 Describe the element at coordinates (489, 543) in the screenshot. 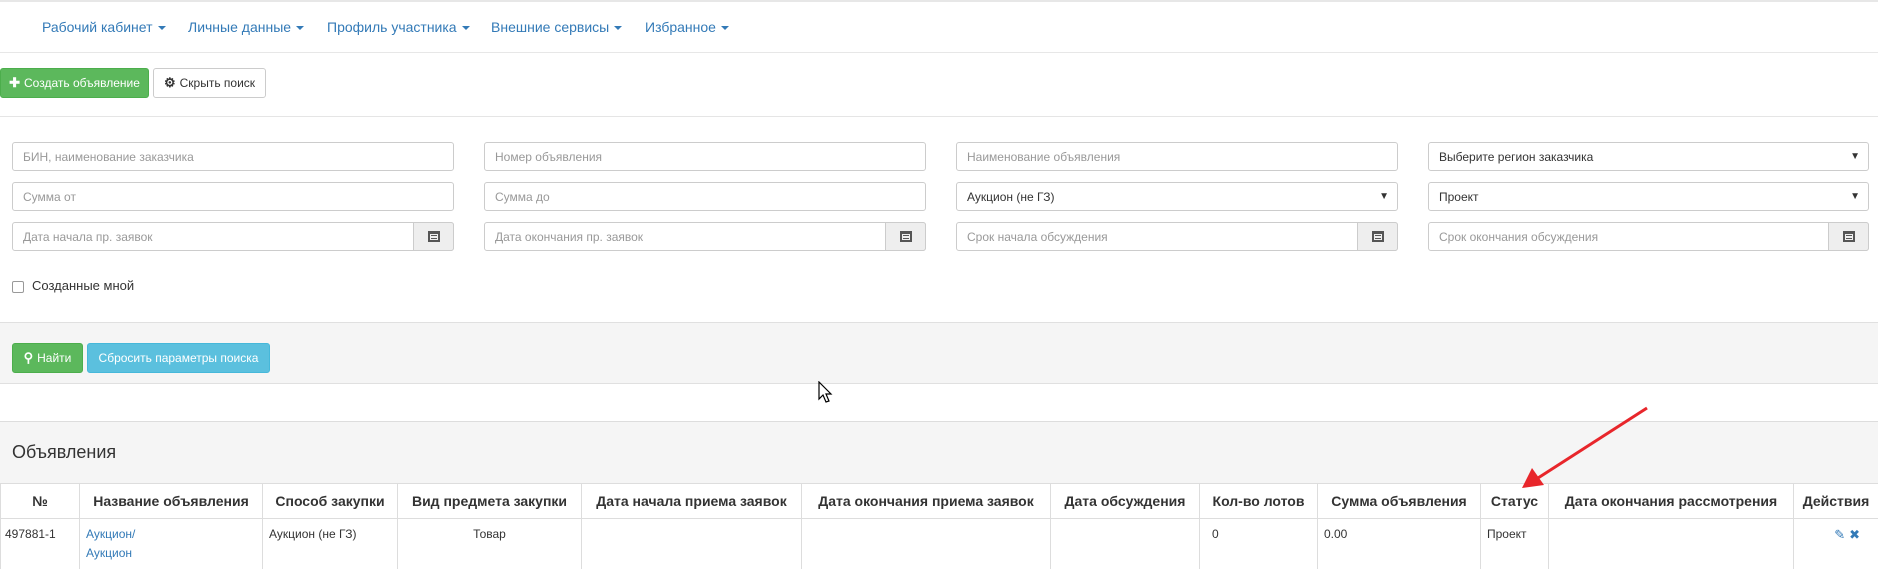

I see `cell-subject: Товар` at that location.